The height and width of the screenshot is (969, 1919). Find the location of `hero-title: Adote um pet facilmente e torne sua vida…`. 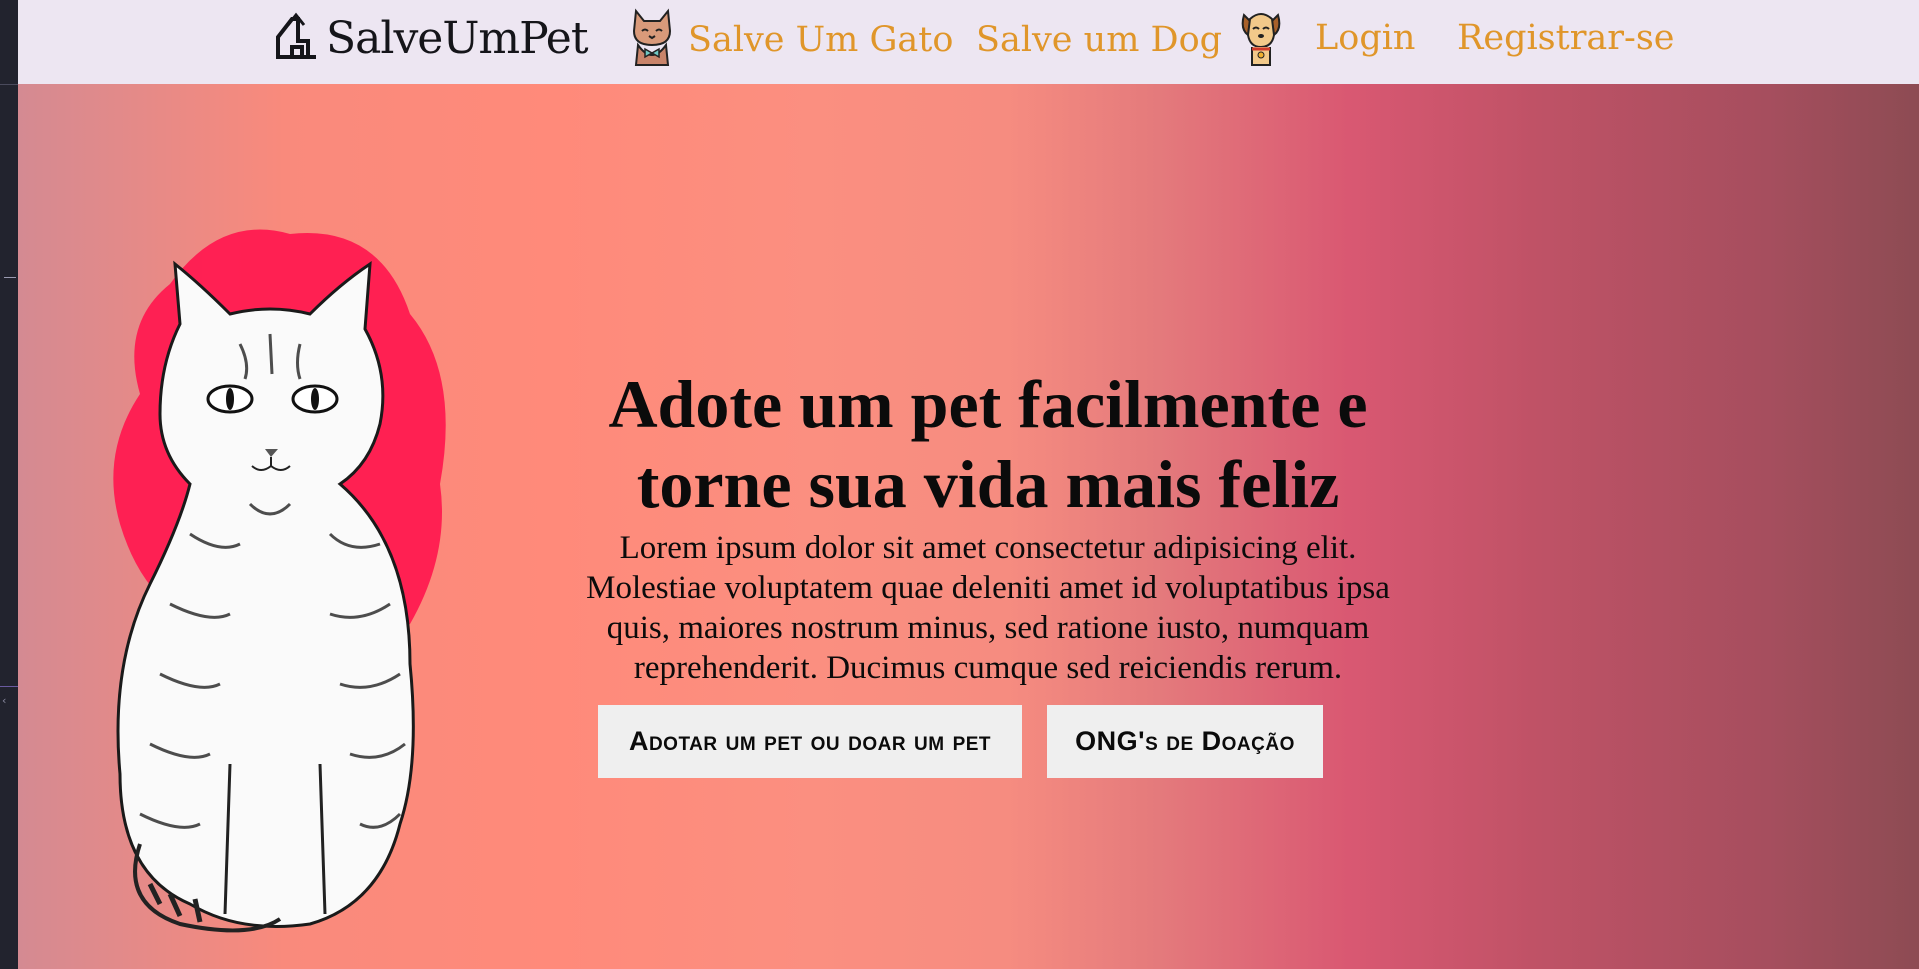

hero-title: Adote um pet facilmente e torne sua vida… is located at coordinates (988, 444).